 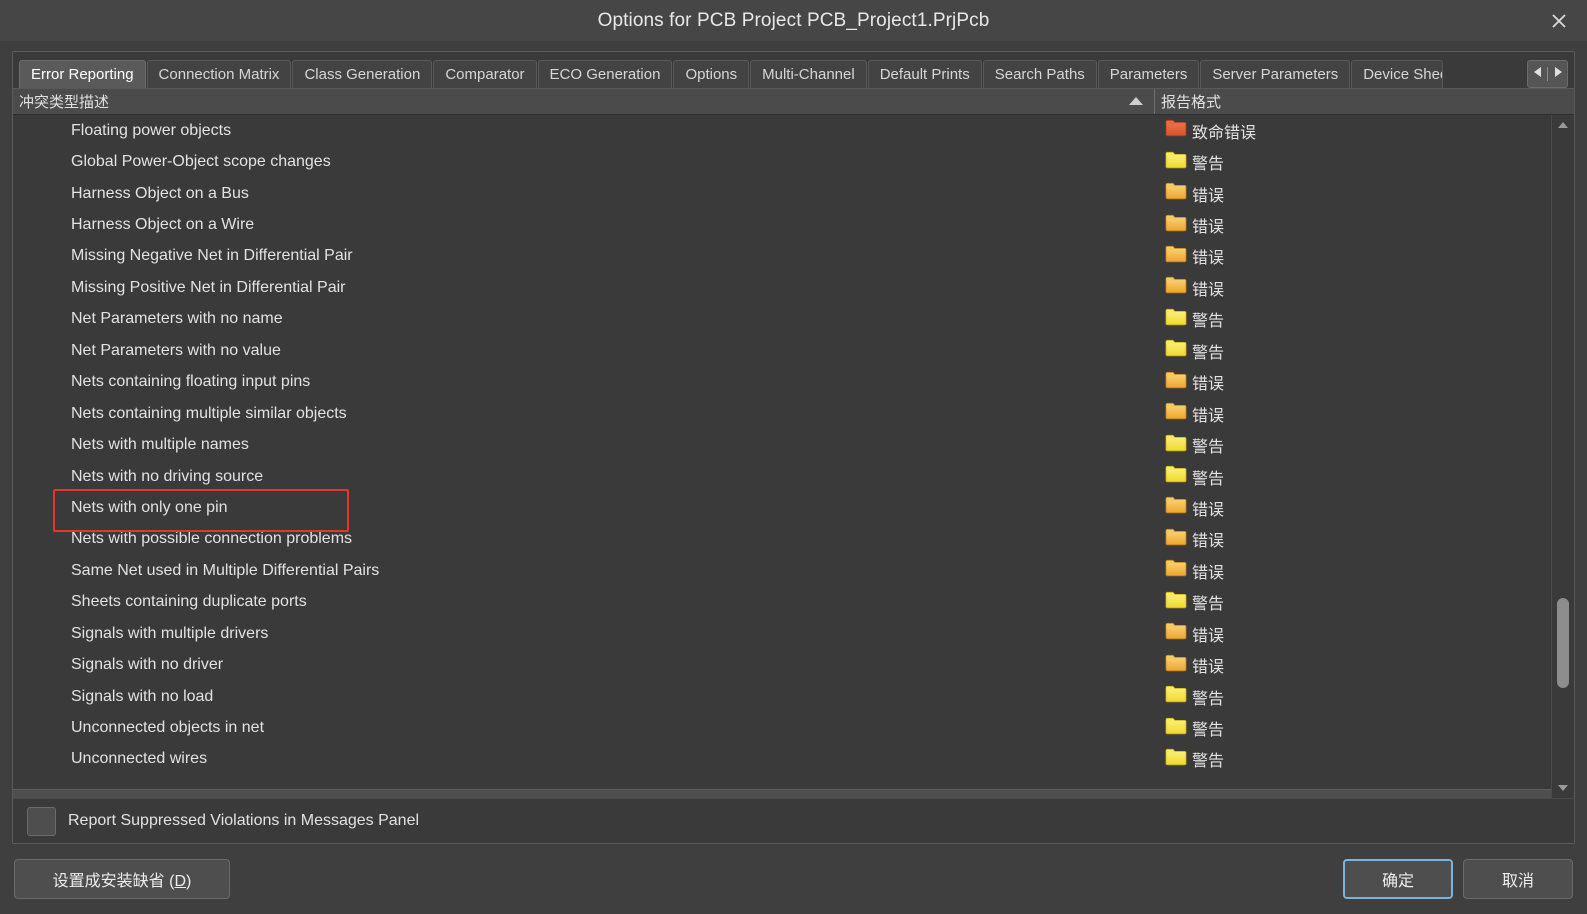 I want to click on tab-parameters: Parameters, so click(x=1148, y=74).